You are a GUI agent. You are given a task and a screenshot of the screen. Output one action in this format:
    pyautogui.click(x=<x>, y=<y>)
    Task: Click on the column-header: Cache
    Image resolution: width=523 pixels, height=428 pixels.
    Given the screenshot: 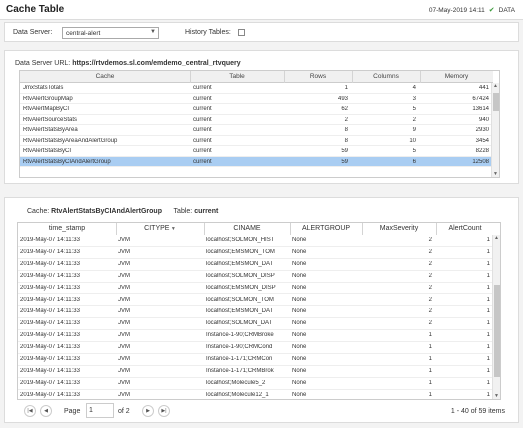 What is the action you would take?
    pyautogui.click(x=105, y=76)
    